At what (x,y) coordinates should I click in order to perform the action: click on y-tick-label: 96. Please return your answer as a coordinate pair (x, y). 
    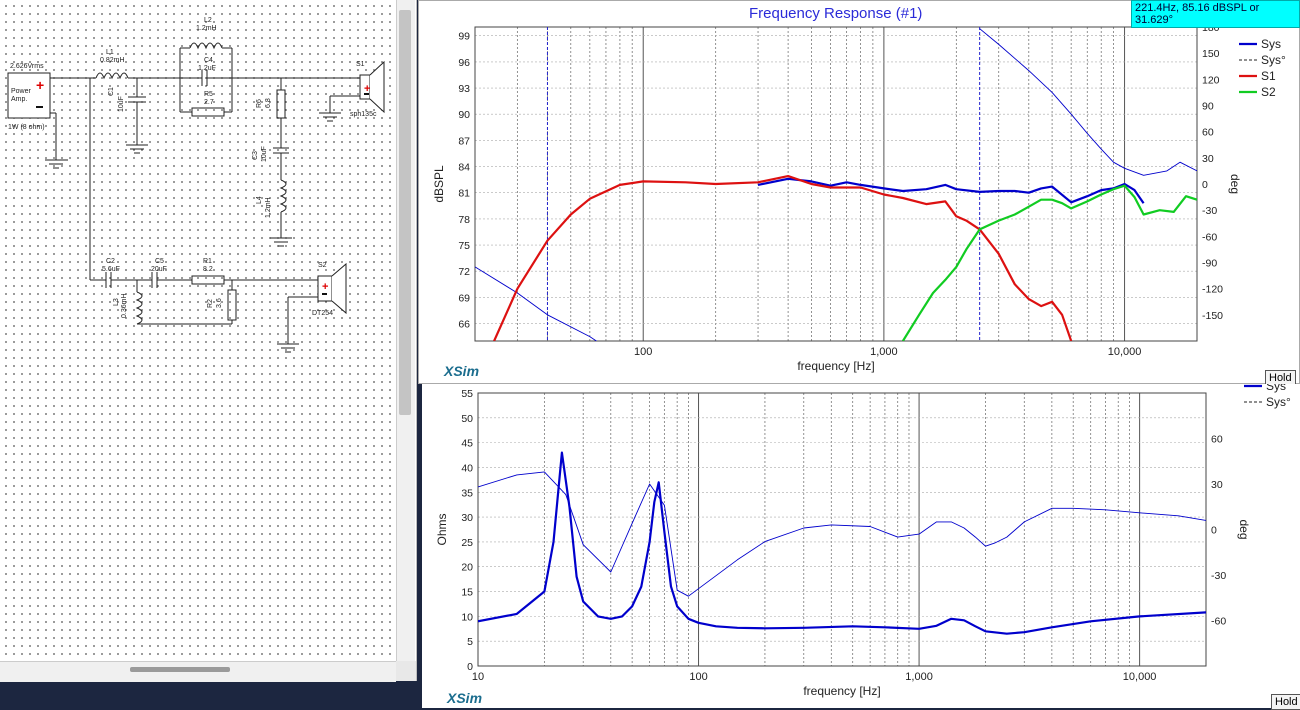
    Looking at the image, I should click on (464, 63).